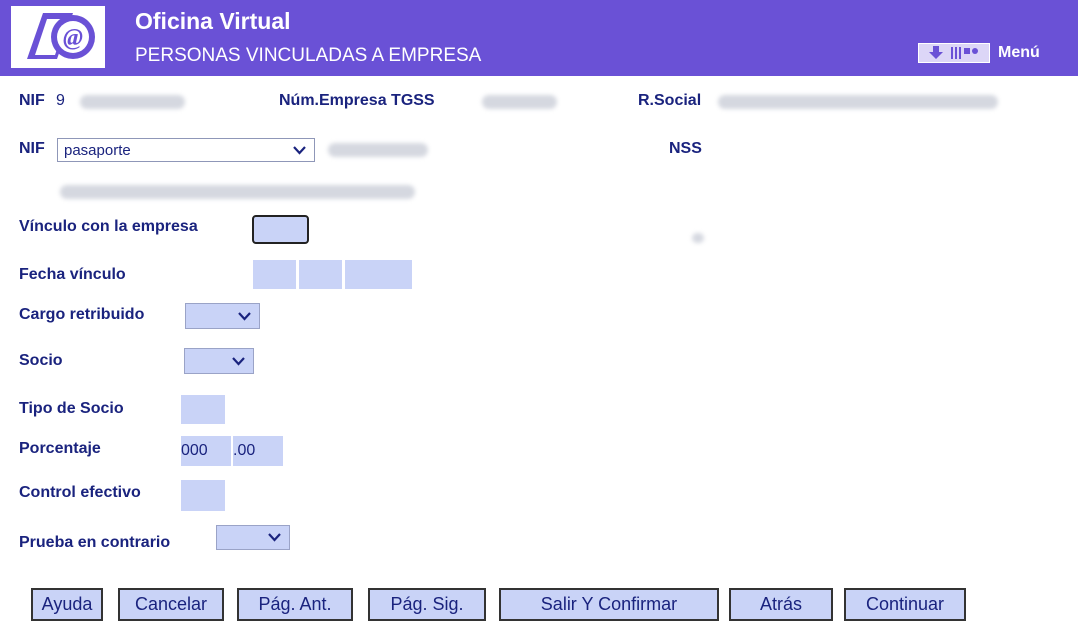 The image size is (1078, 625). What do you see at coordinates (237, 192) in the screenshot?
I see `person-name-redacted` at bounding box center [237, 192].